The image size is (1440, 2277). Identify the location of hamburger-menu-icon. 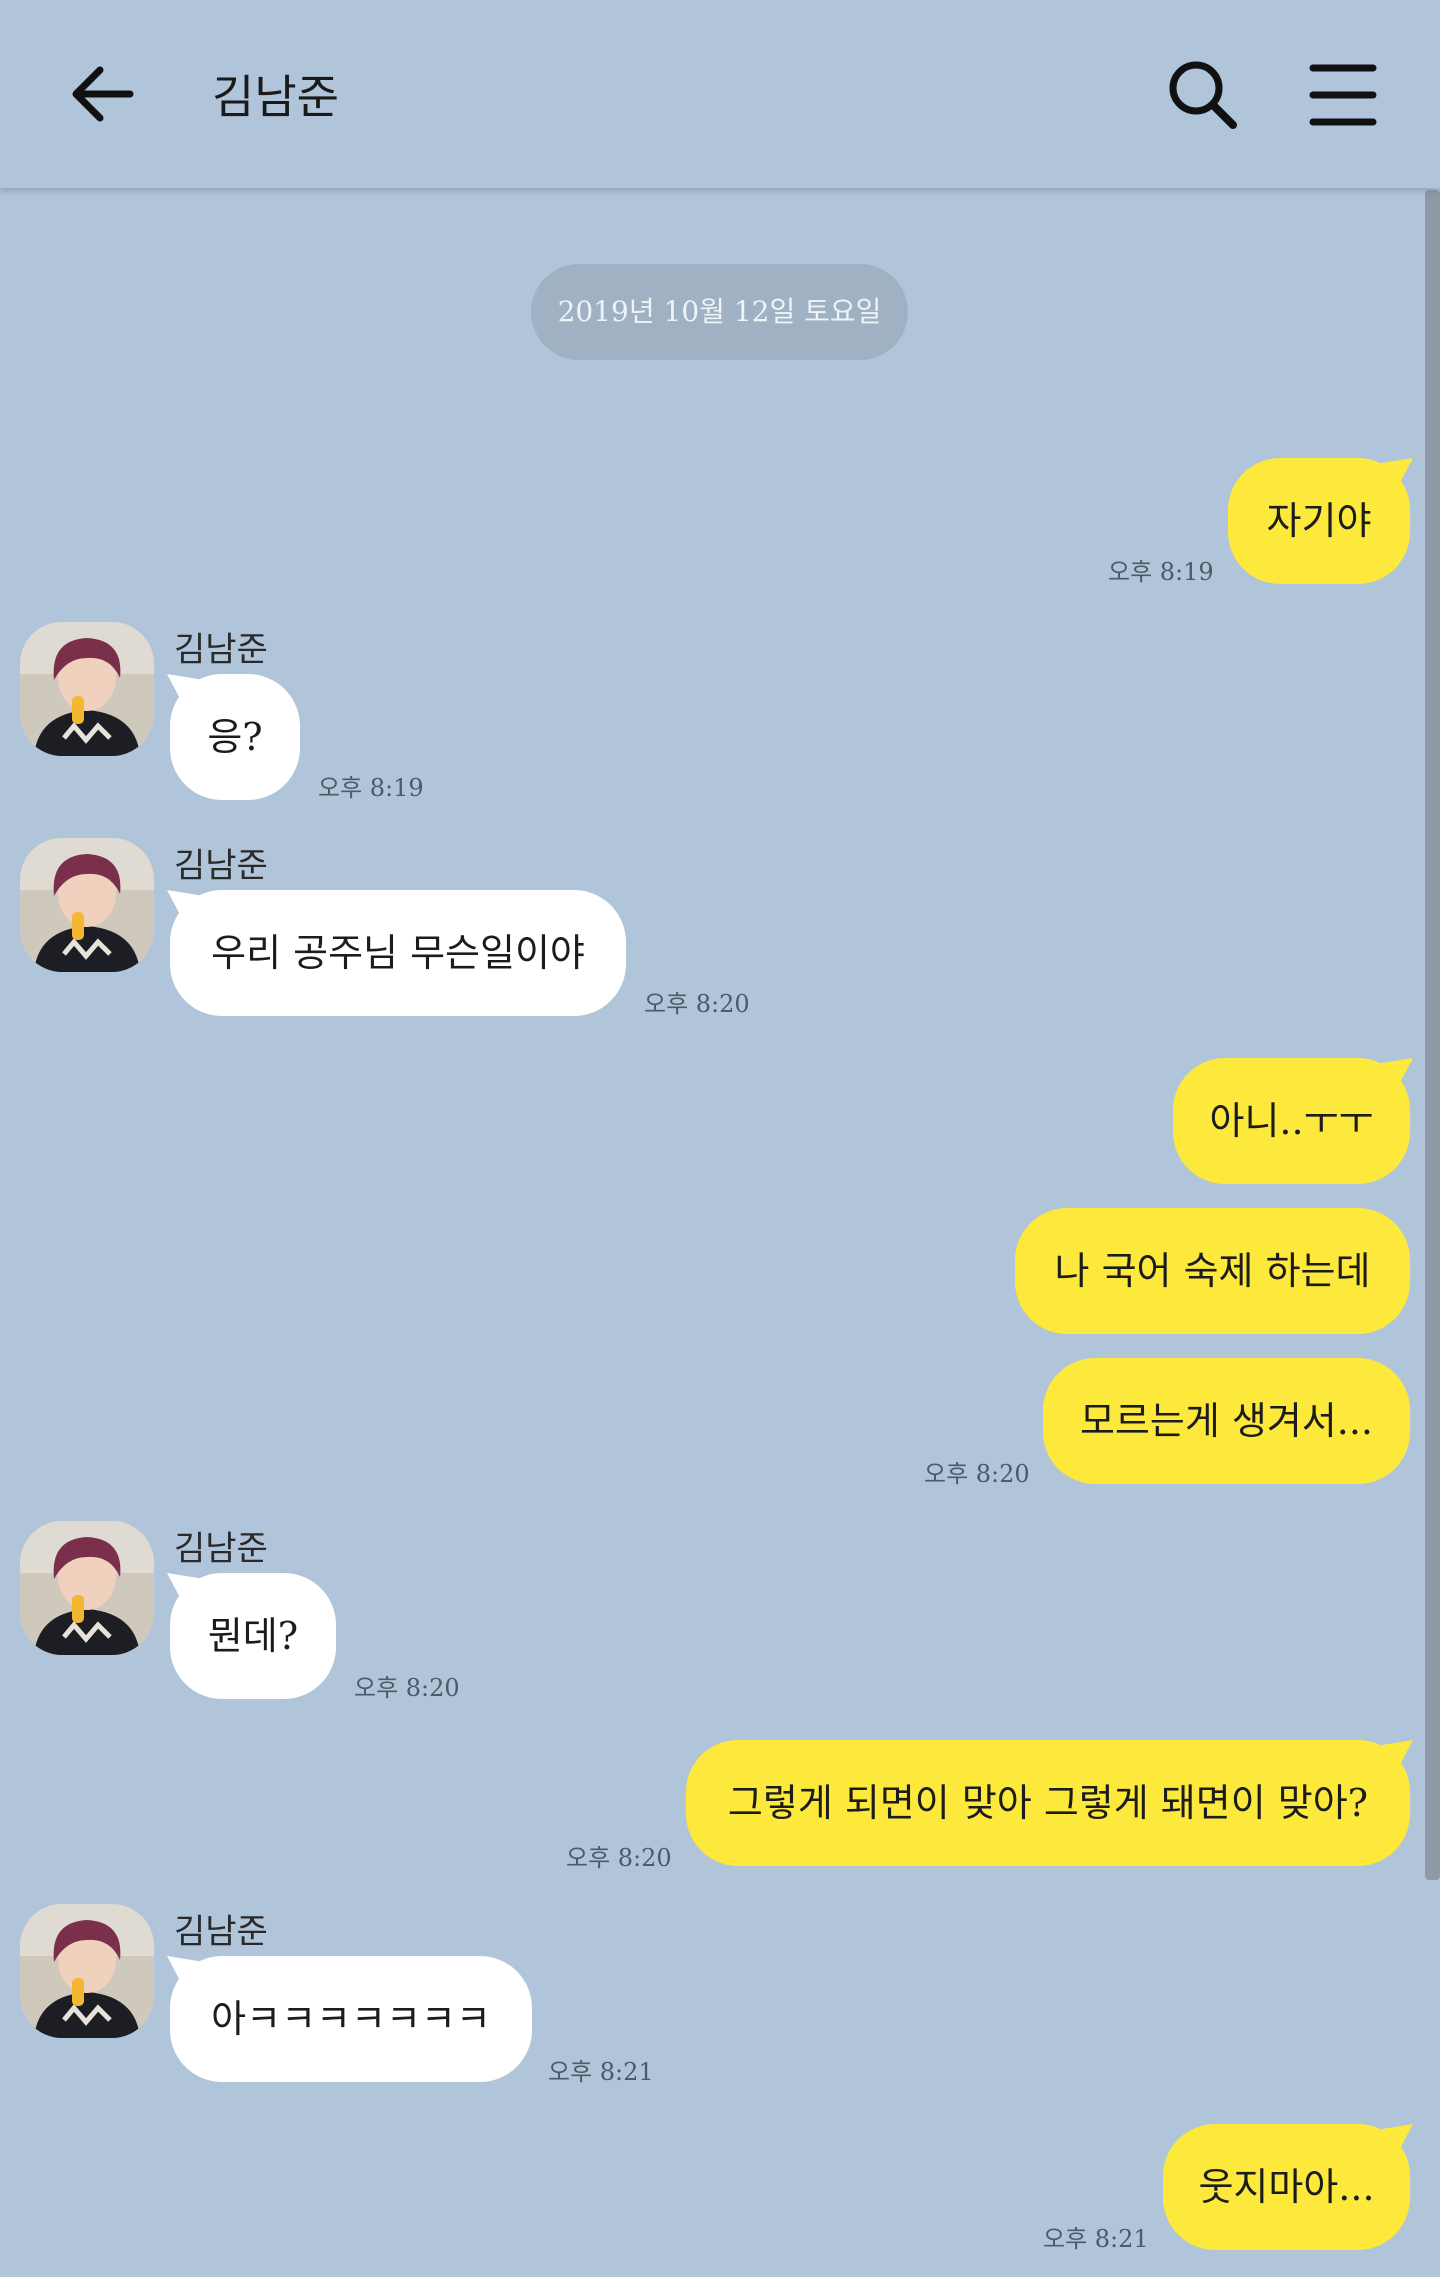
(1343, 95).